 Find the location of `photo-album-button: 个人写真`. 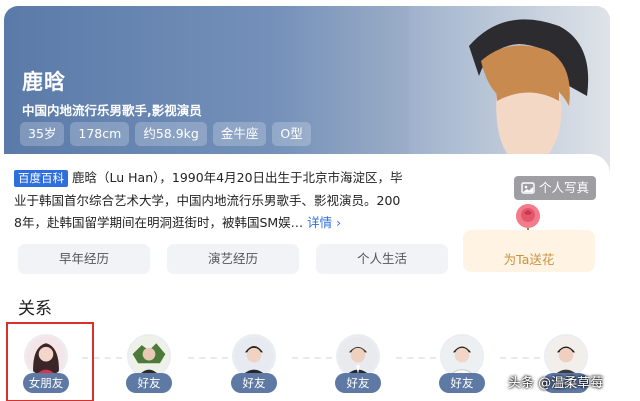

photo-album-button: 个人写真 is located at coordinates (555, 188).